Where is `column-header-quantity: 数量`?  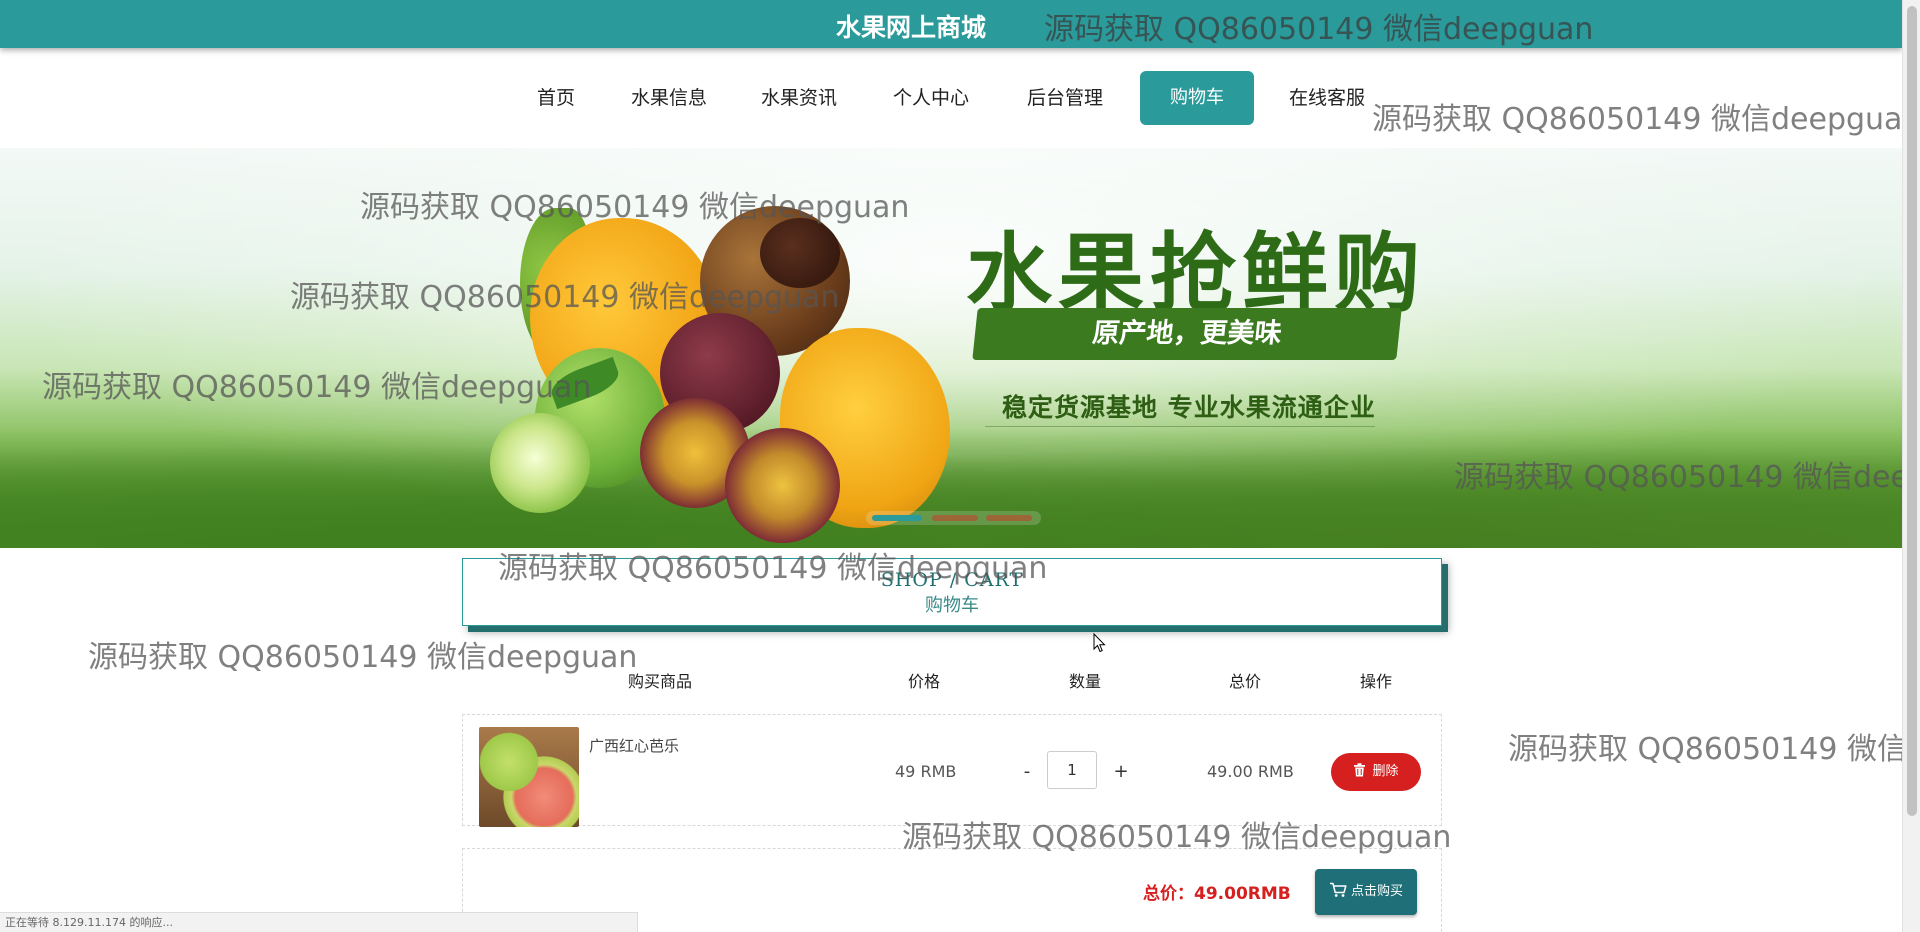 column-header-quantity: 数量 is located at coordinates (1085, 681).